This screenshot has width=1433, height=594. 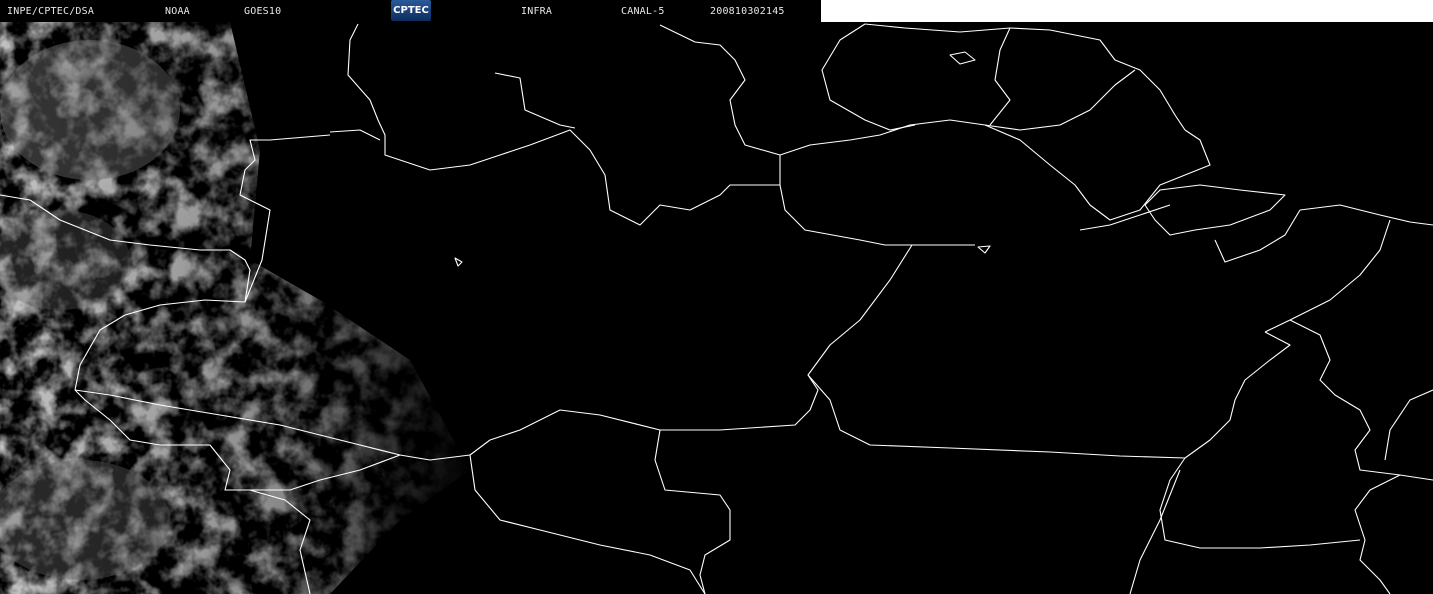 What do you see at coordinates (643, 11) in the screenshot?
I see `channel-label: CANAL-5` at bounding box center [643, 11].